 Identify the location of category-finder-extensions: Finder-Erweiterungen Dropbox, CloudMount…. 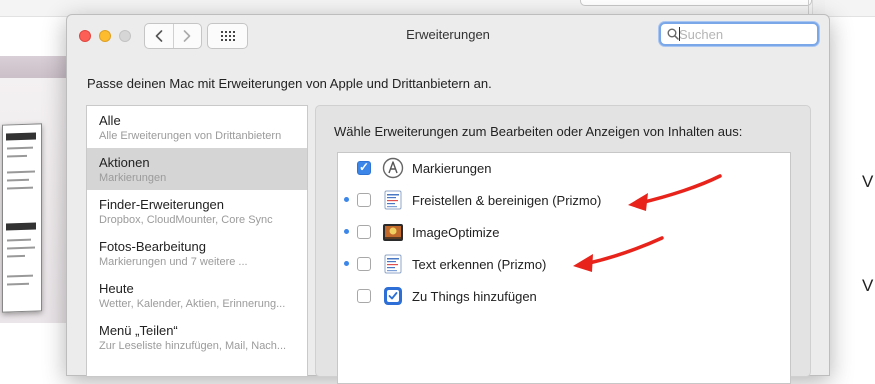
(197, 211).